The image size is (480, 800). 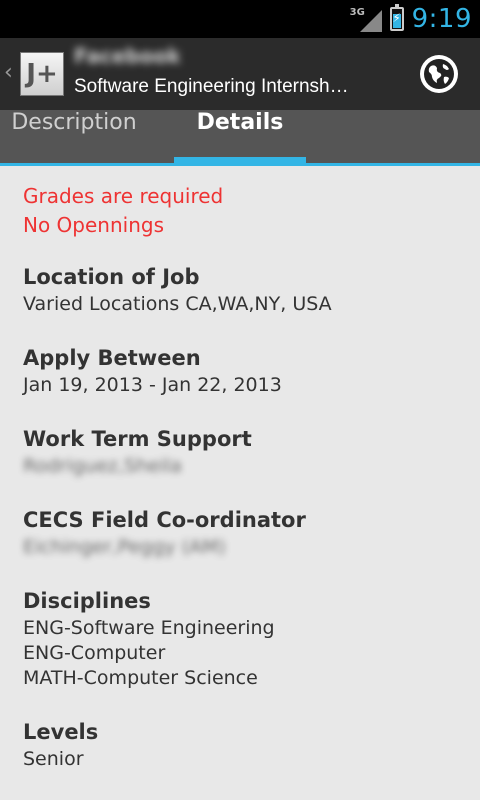 What do you see at coordinates (61, 732) in the screenshot?
I see `section-label: Levels` at bounding box center [61, 732].